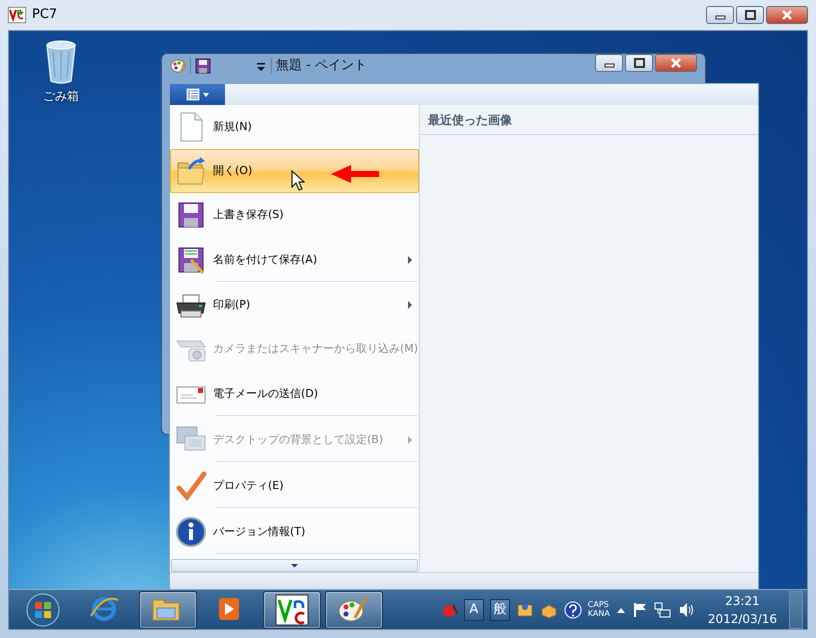  I want to click on windows-logo-icon, so click(43, 609).